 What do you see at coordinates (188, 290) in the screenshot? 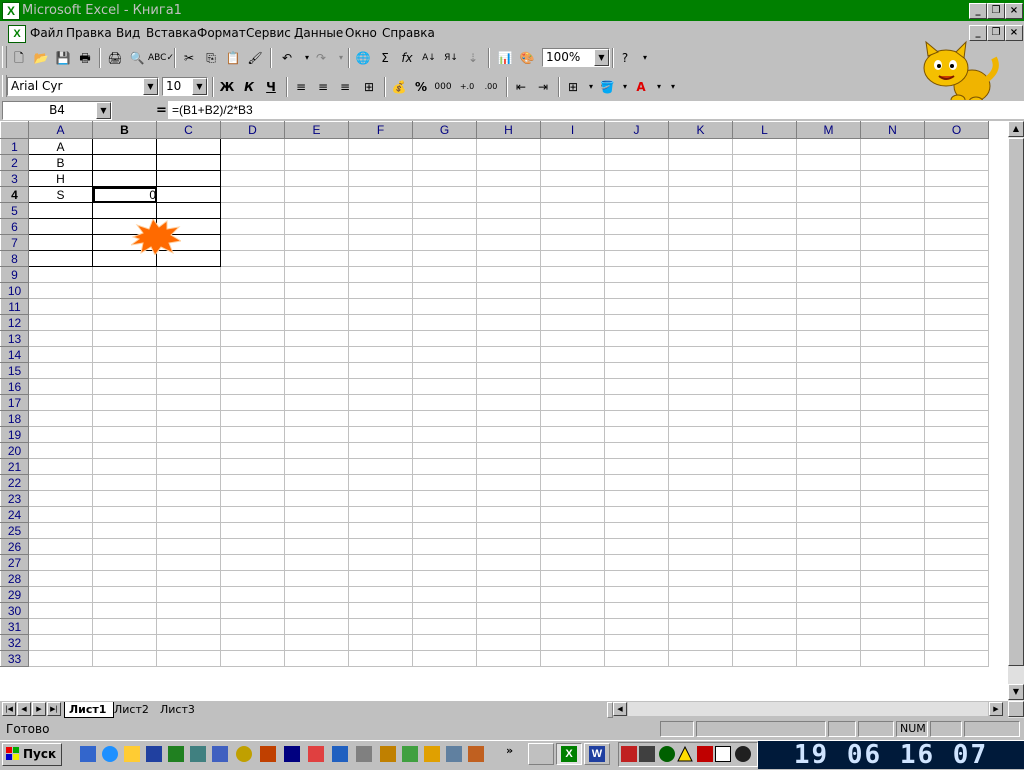
I see `cell-c10` at bounding box center [188, 290].